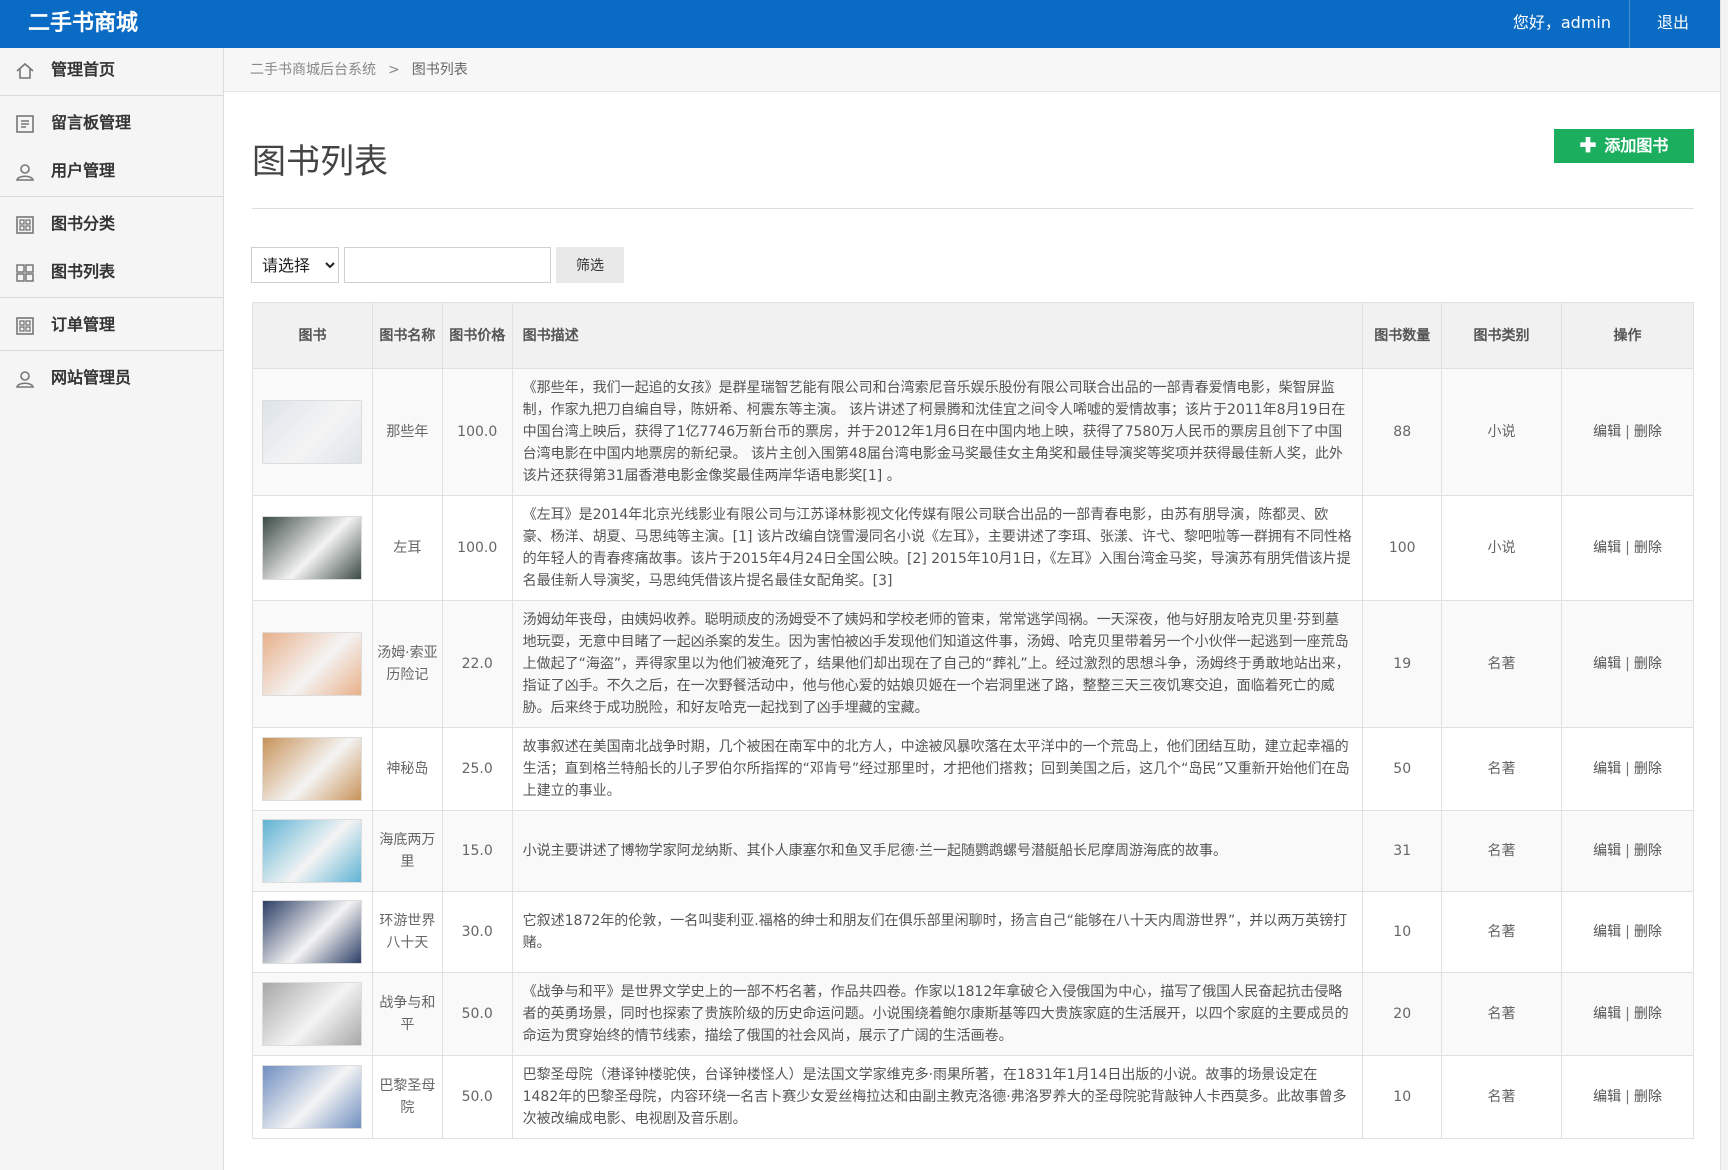  I want to click on book-name: 神秘岛, so click(407, 769).